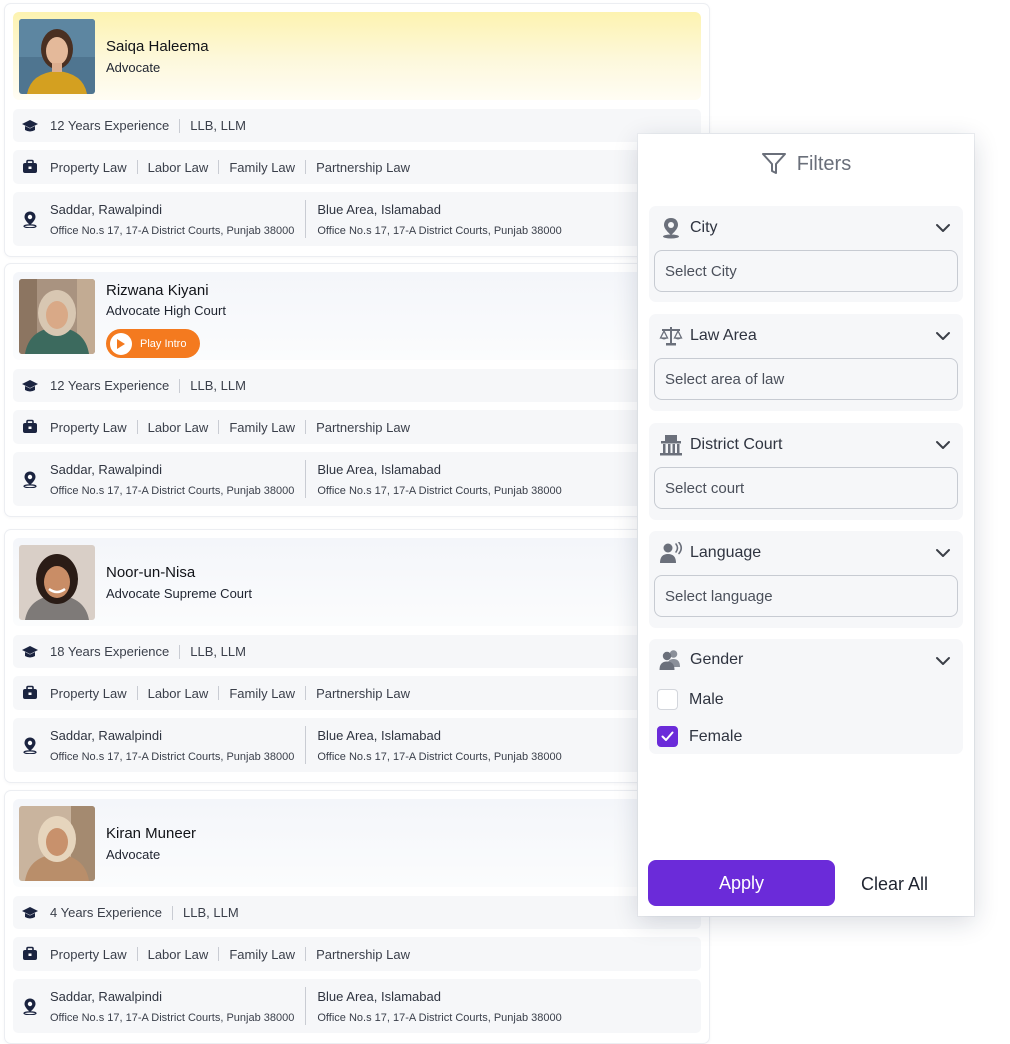  Describe the element at coordinates (894, 884) in the screenshot. I see `clear-all-button: Clear All` at that location.